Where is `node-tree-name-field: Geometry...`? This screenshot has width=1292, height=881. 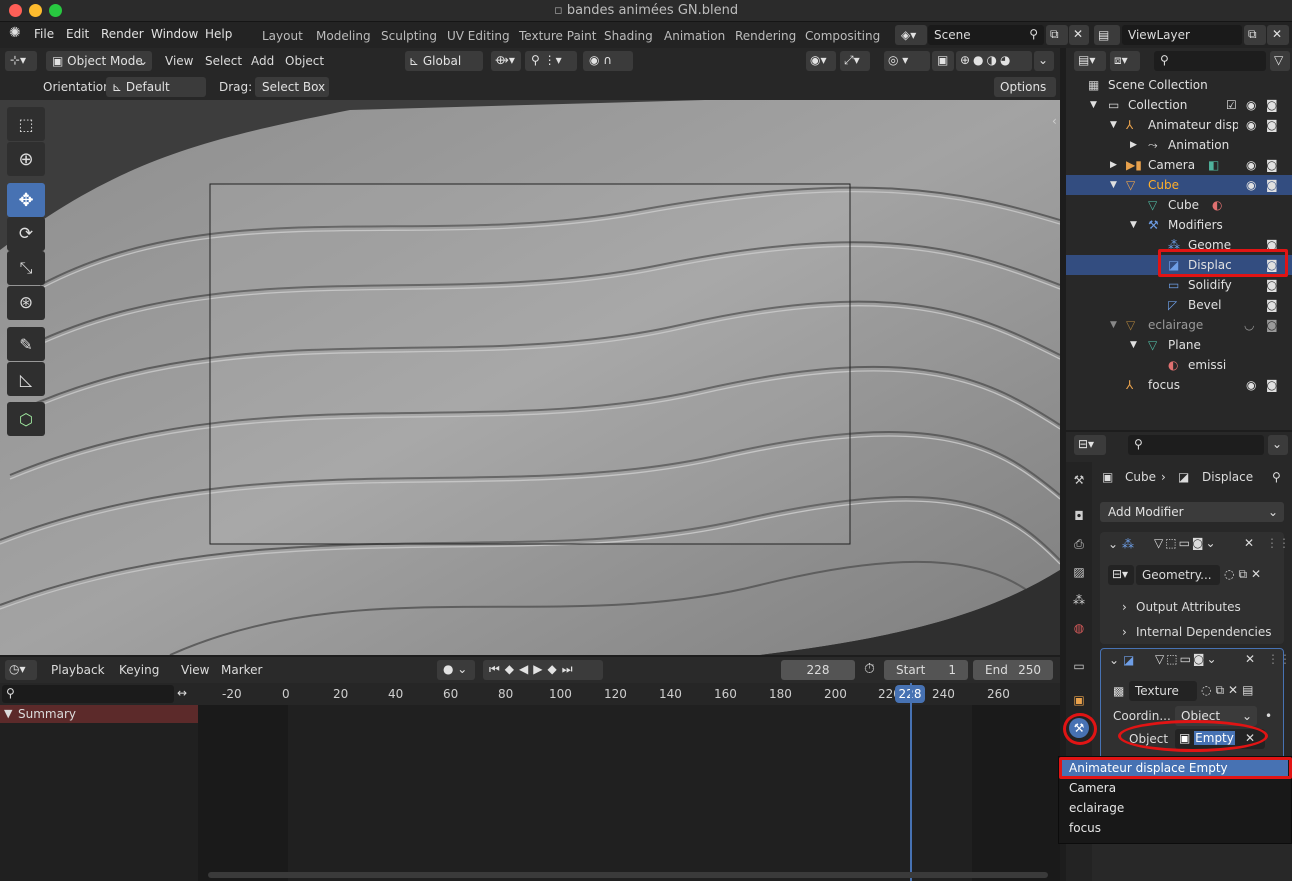
node-tree-name-field: Geometry... is located at coordinates (1178, 575).